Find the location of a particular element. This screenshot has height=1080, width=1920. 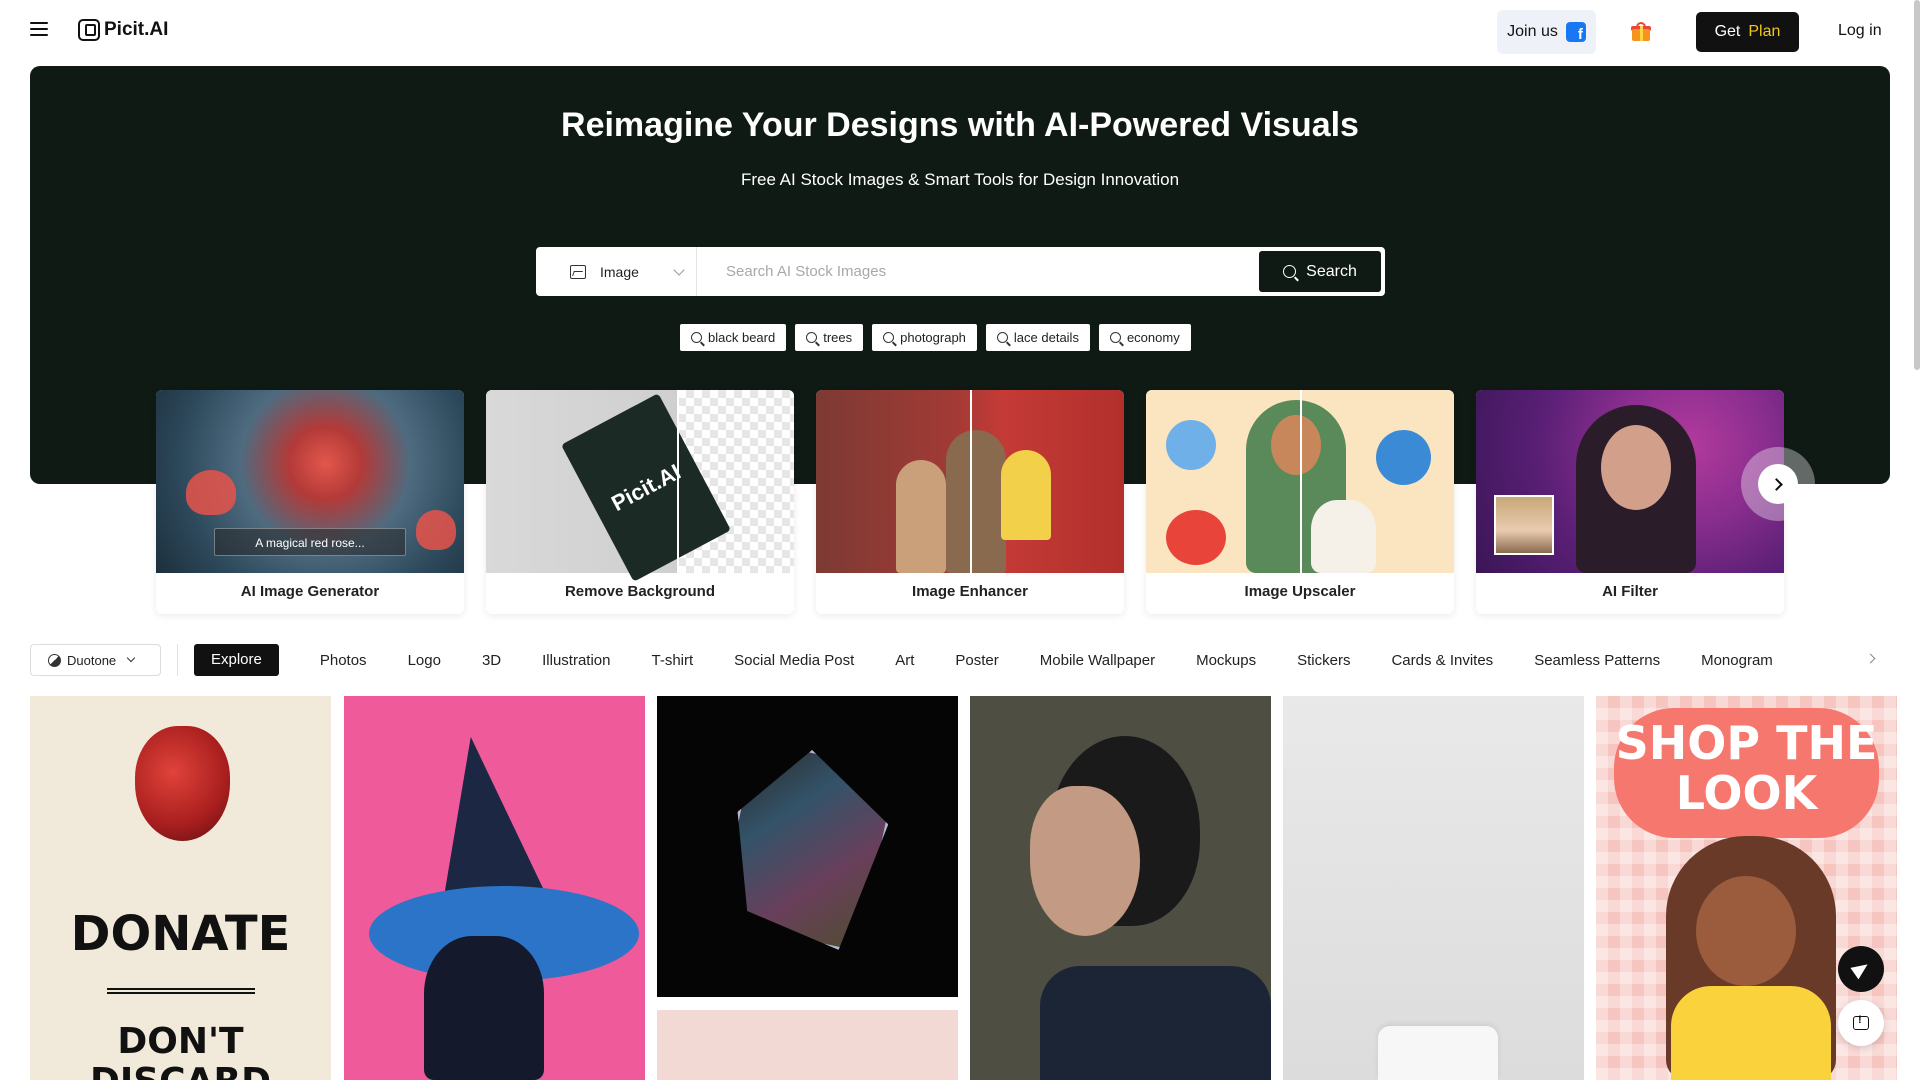

search-button: Search is located at coordinates (1320, 271).